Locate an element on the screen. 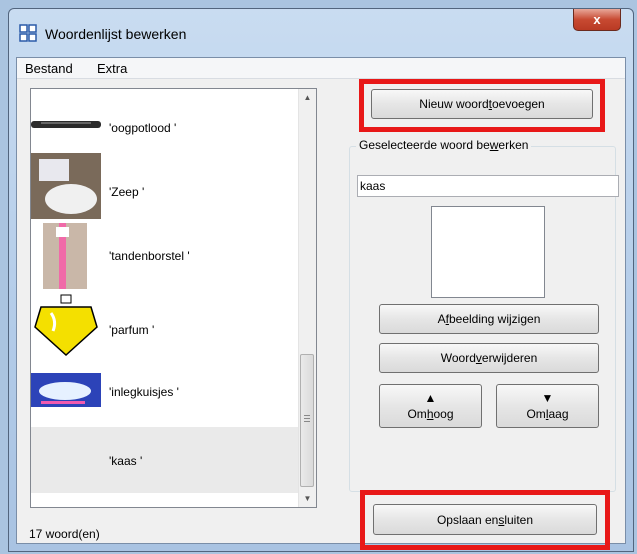 This screenshot has width=637, height=554. pads-image is located at coordinates (66, 390).